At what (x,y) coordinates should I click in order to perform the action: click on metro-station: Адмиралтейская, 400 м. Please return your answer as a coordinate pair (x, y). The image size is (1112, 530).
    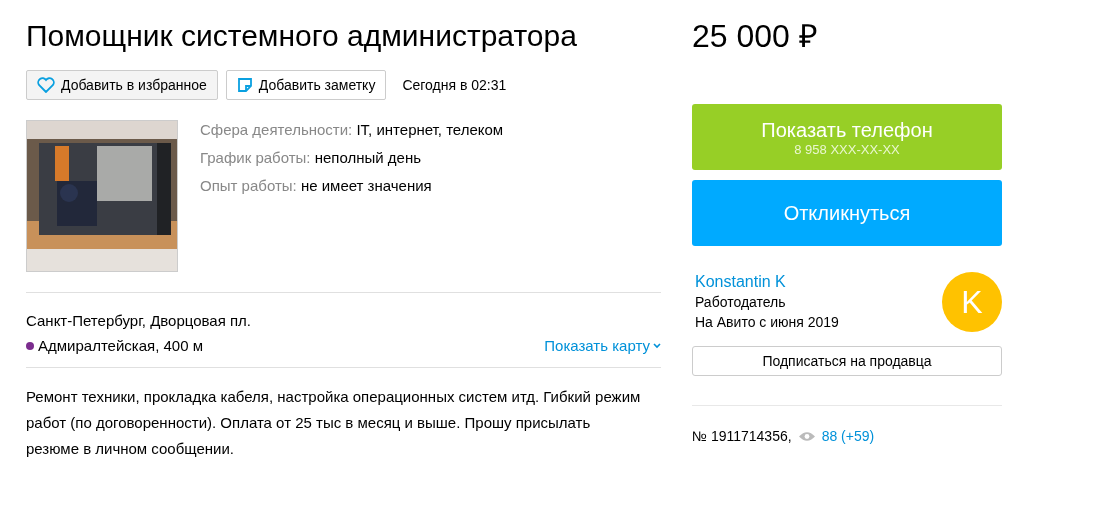
    Looking at the image, I should click on (120, 345).